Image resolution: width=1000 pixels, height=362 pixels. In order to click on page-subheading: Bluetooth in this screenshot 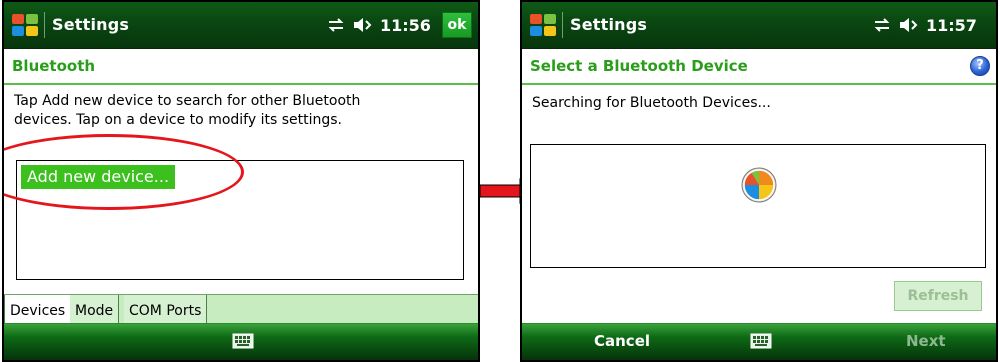, I will do `click(241, 67)`.